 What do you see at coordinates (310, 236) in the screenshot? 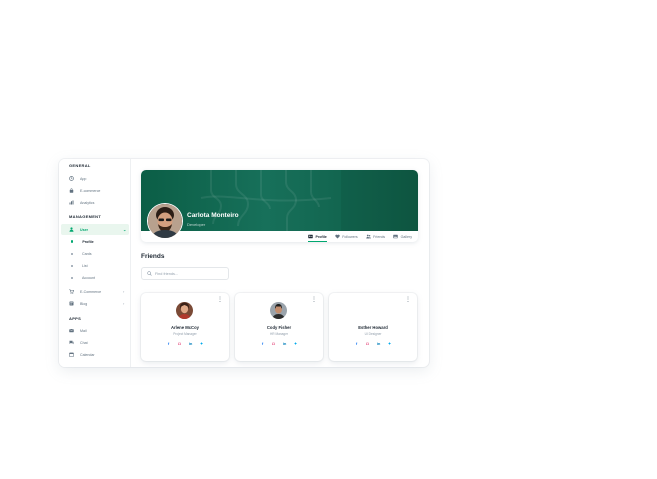
I see `id-card-icon` at bounding box center [310, 236].